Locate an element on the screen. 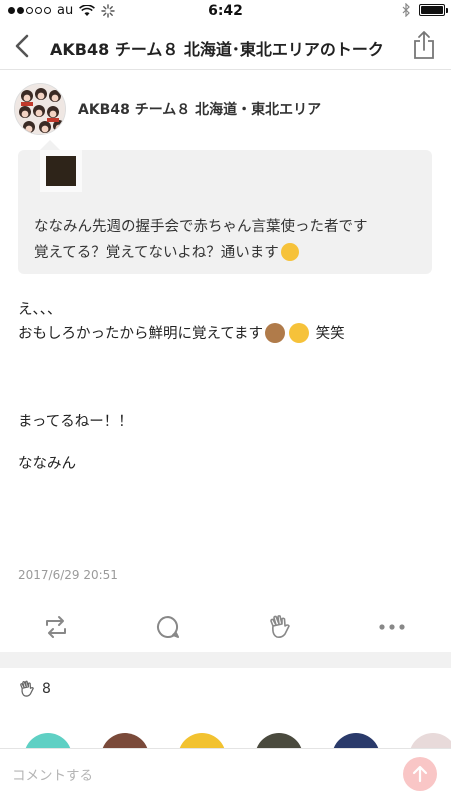 The image size is (451, 800). avatar is located at coordinates (40, 109).